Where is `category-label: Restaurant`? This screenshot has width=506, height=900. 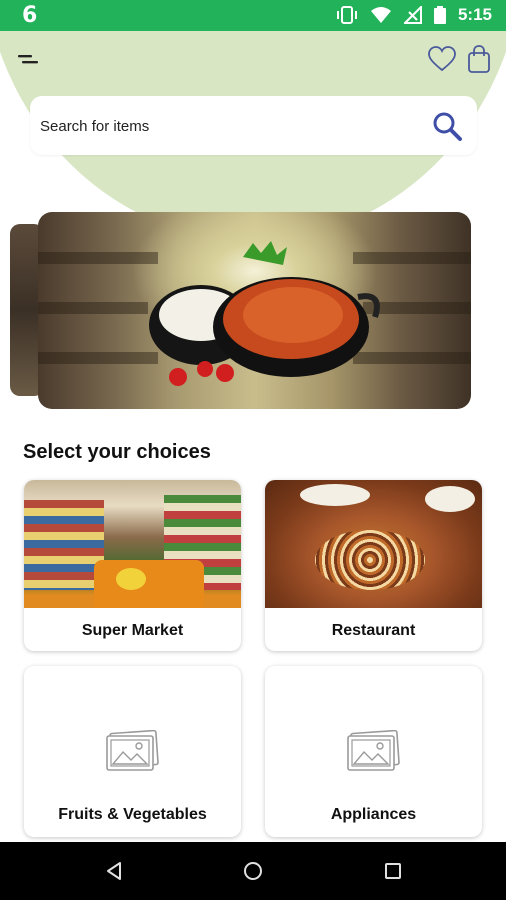
category-label: Restaurant is located at coordinates (373, 630).